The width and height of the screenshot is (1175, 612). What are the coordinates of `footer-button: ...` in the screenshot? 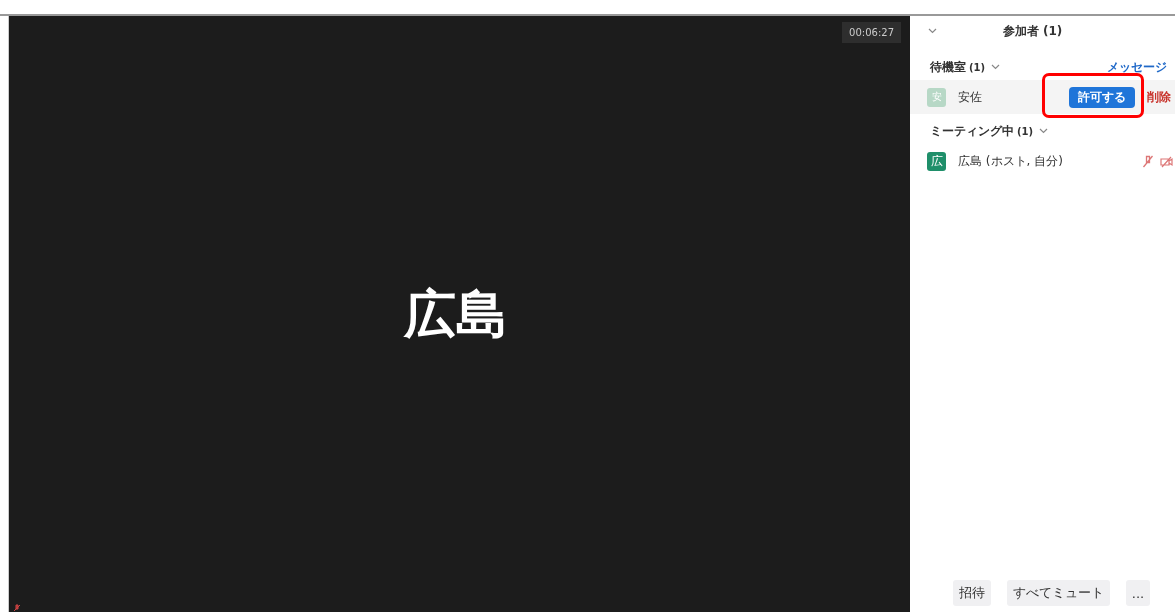 It's located at (1138, 593).